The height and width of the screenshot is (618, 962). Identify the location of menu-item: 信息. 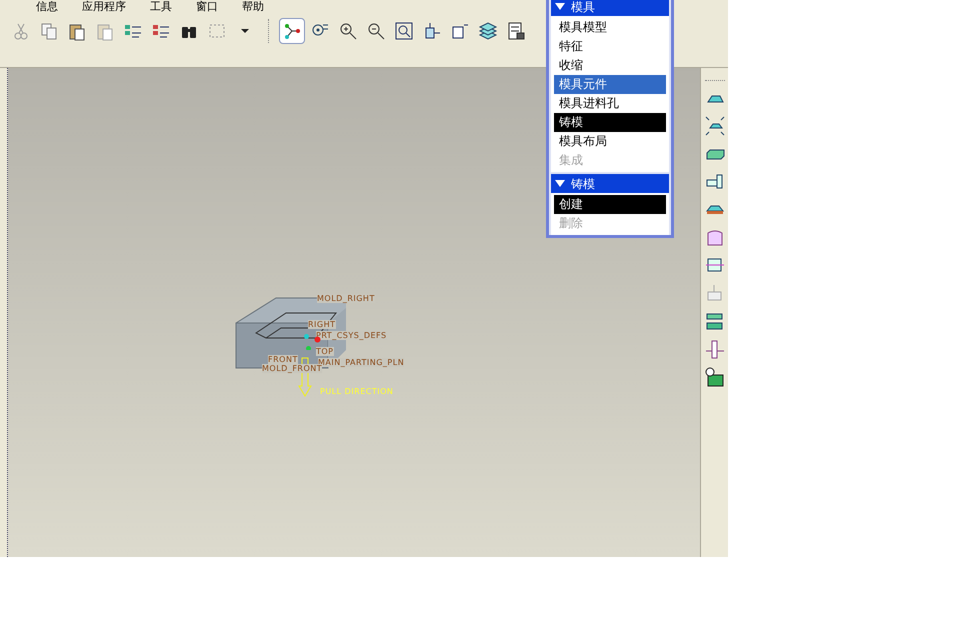
(47, 6).